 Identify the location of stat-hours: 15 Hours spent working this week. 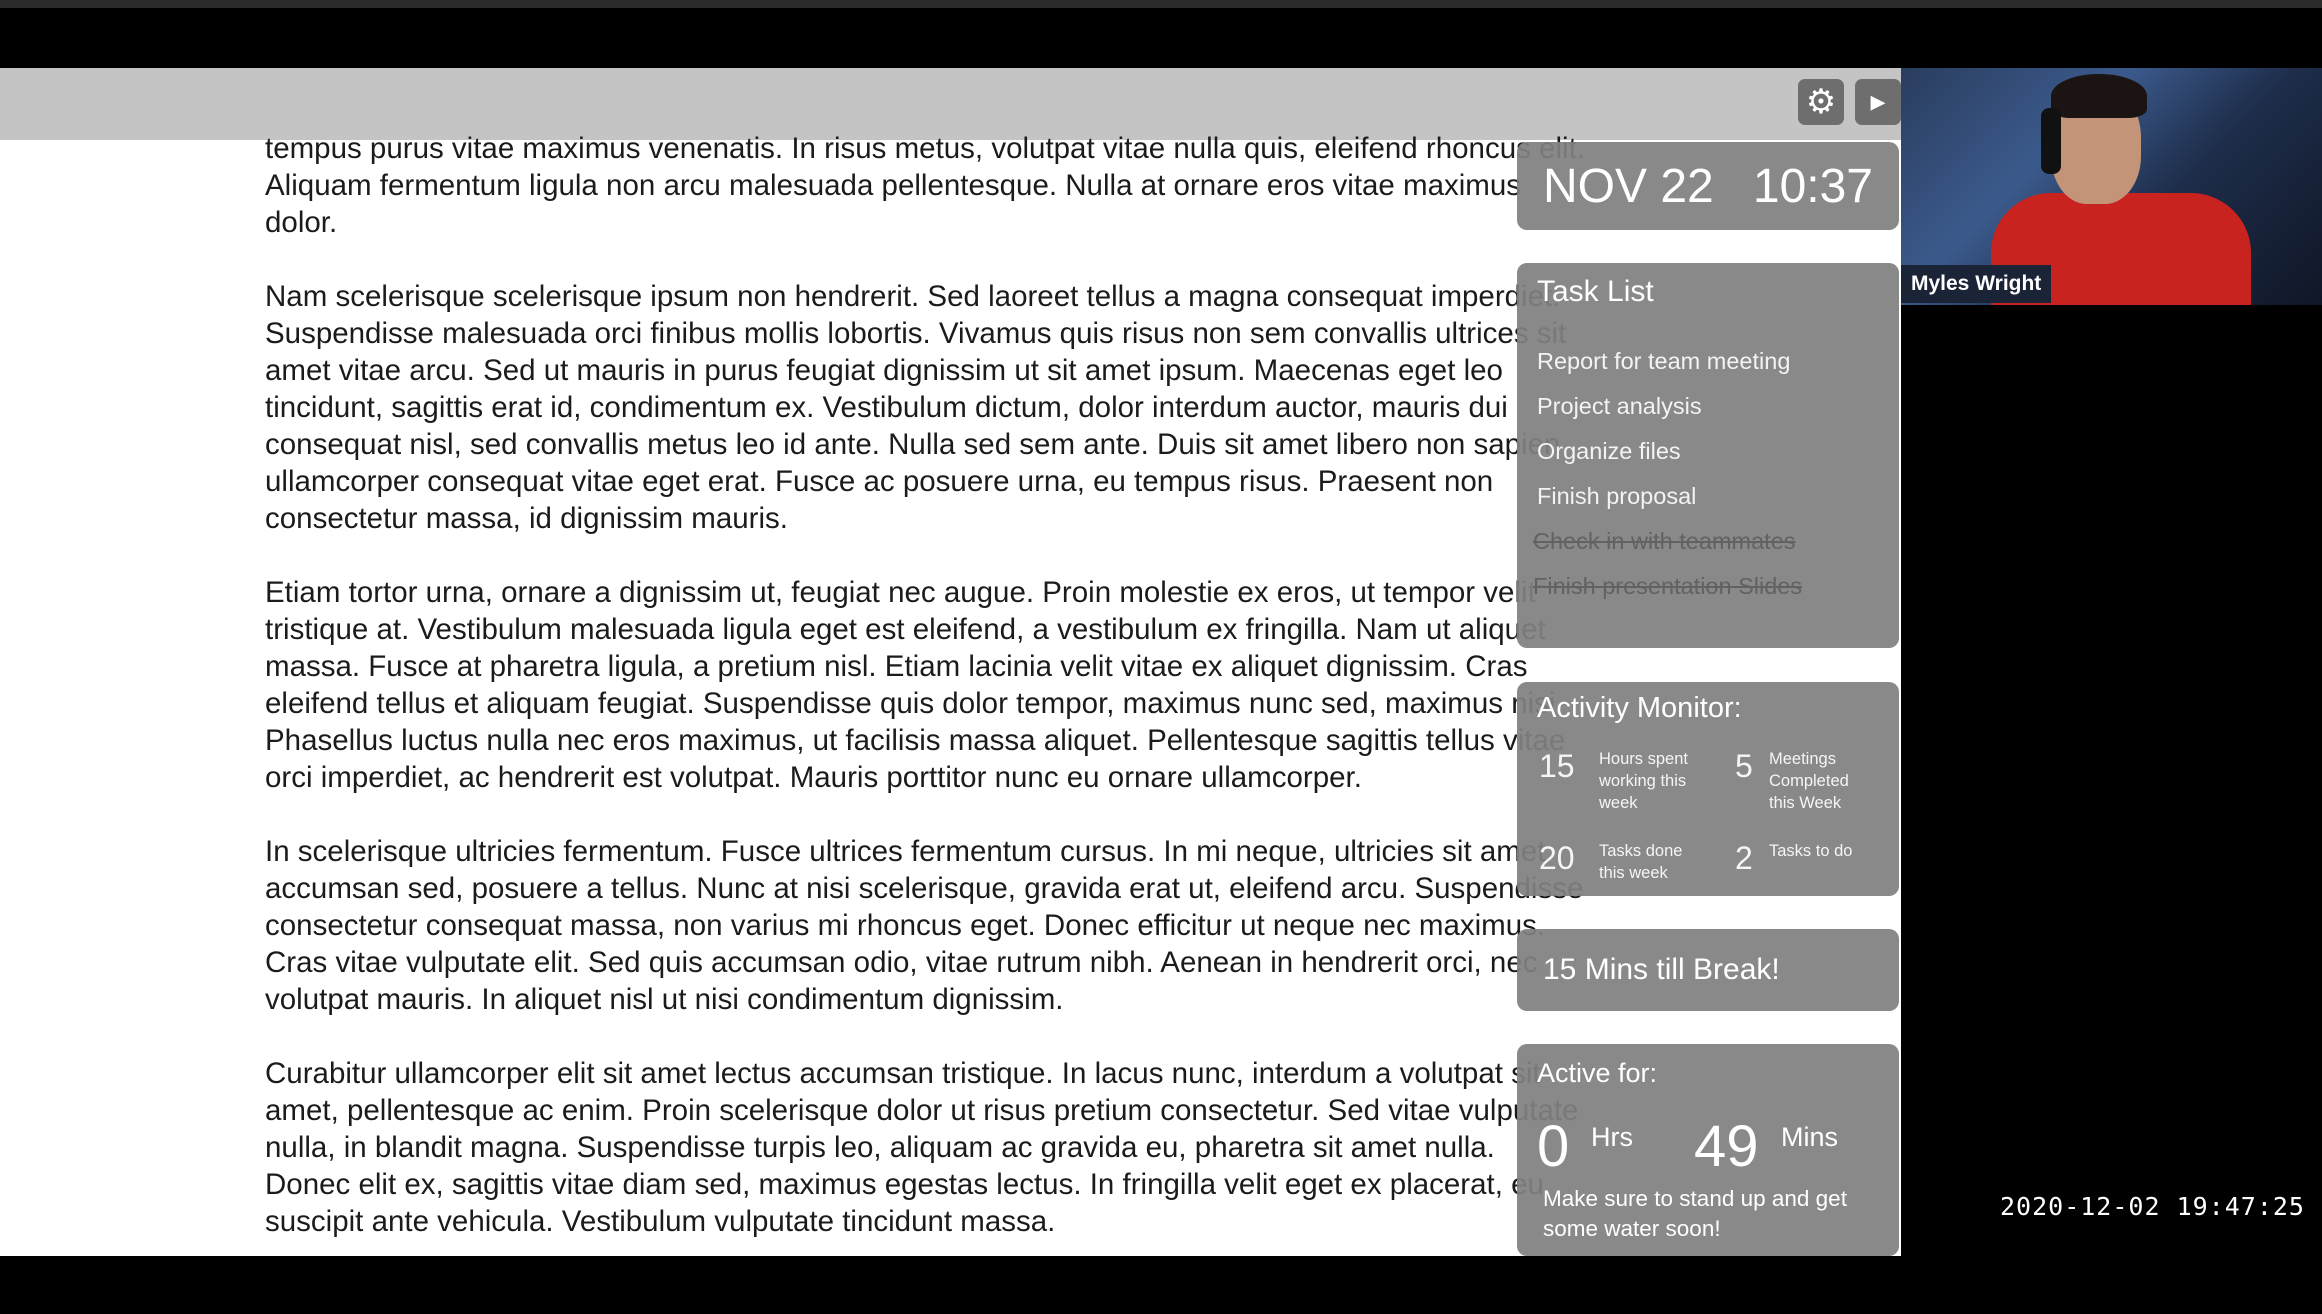
(1623, 781).